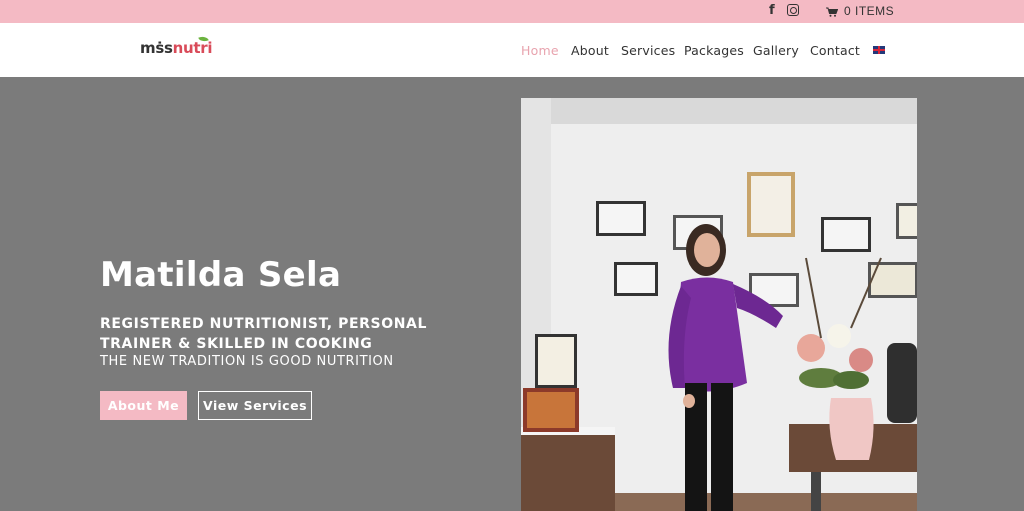 The image size is (1024, 511). I want to click on cart-link: 0 ITEMS, so click(860, 11).